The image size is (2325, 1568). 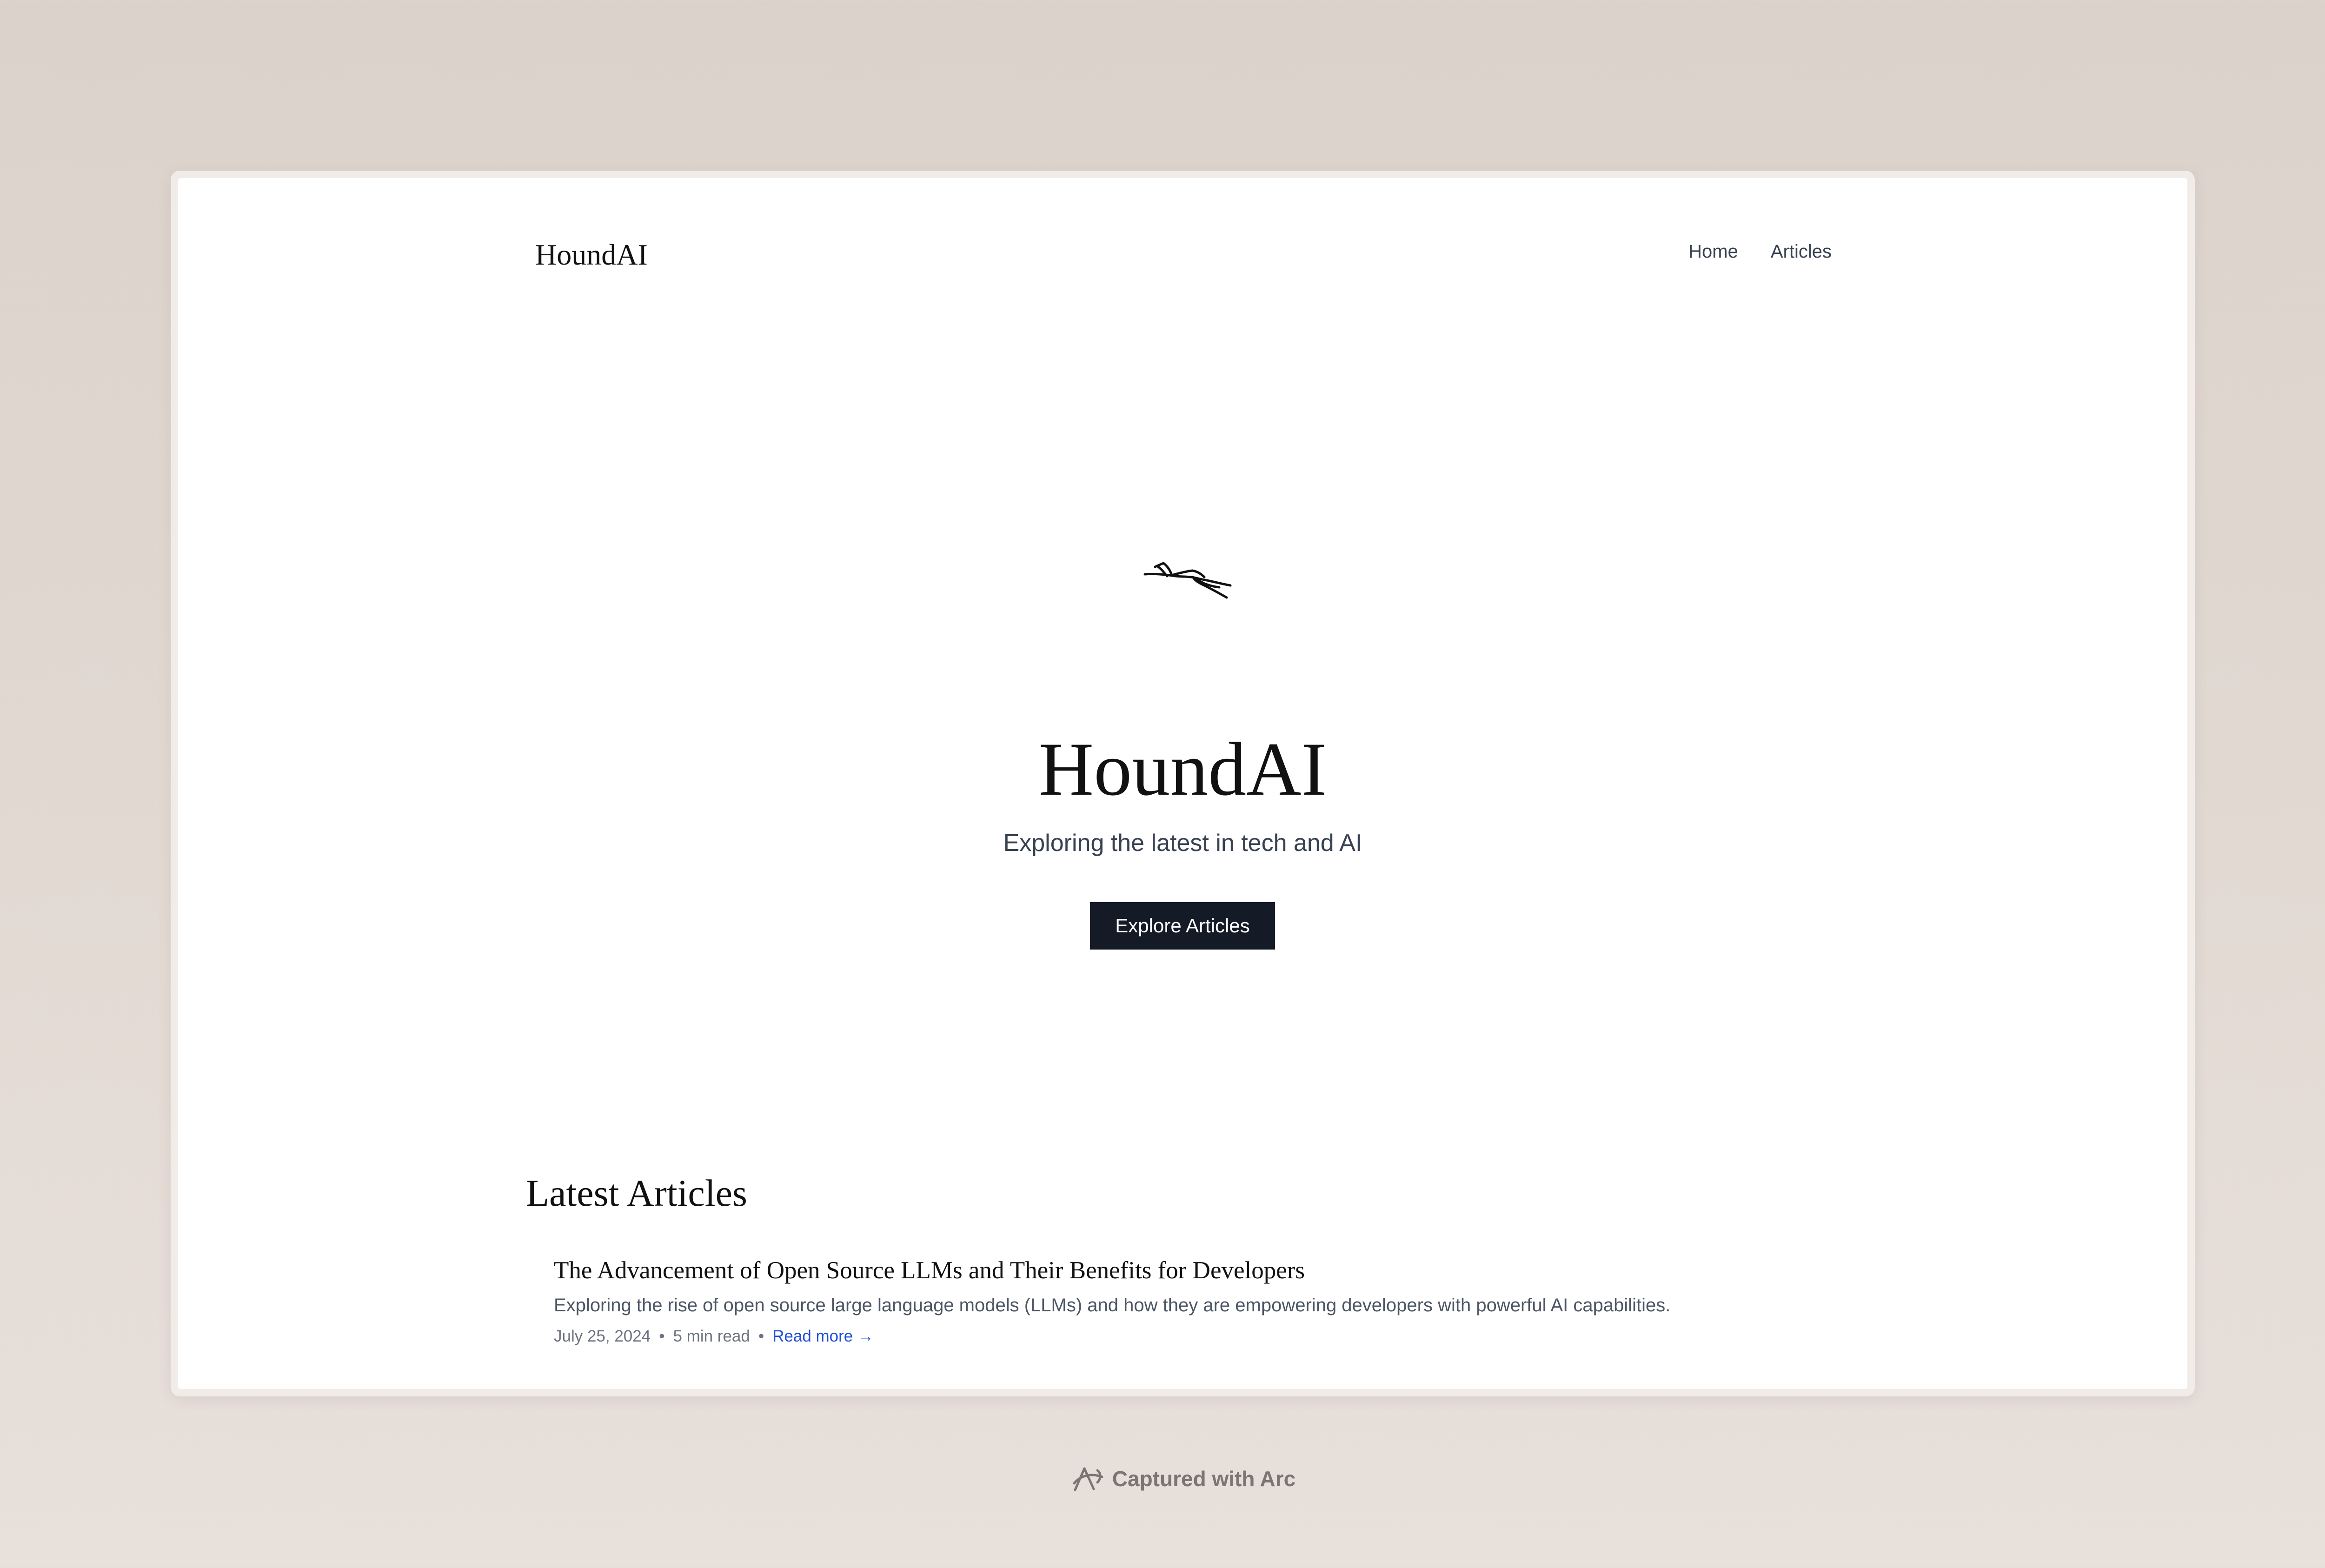 What do you see at coordinates (636, 1193) in the screenshot?
I see `latest-articles-heading: Latest Articles` at bounding box center [636, 1193].